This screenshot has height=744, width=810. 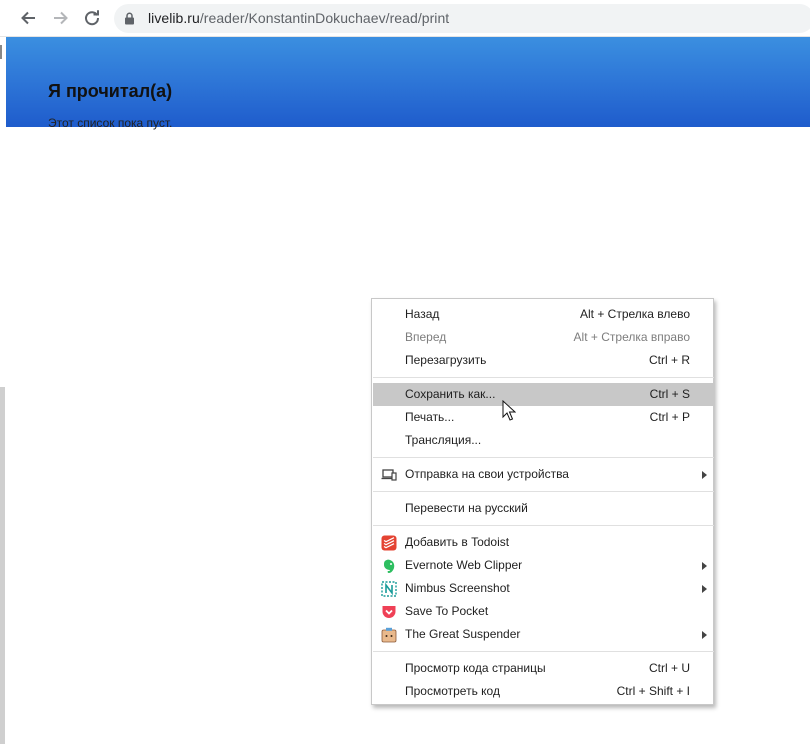 I want to click on forward-arrow-icon, so click(x=61, y=18).